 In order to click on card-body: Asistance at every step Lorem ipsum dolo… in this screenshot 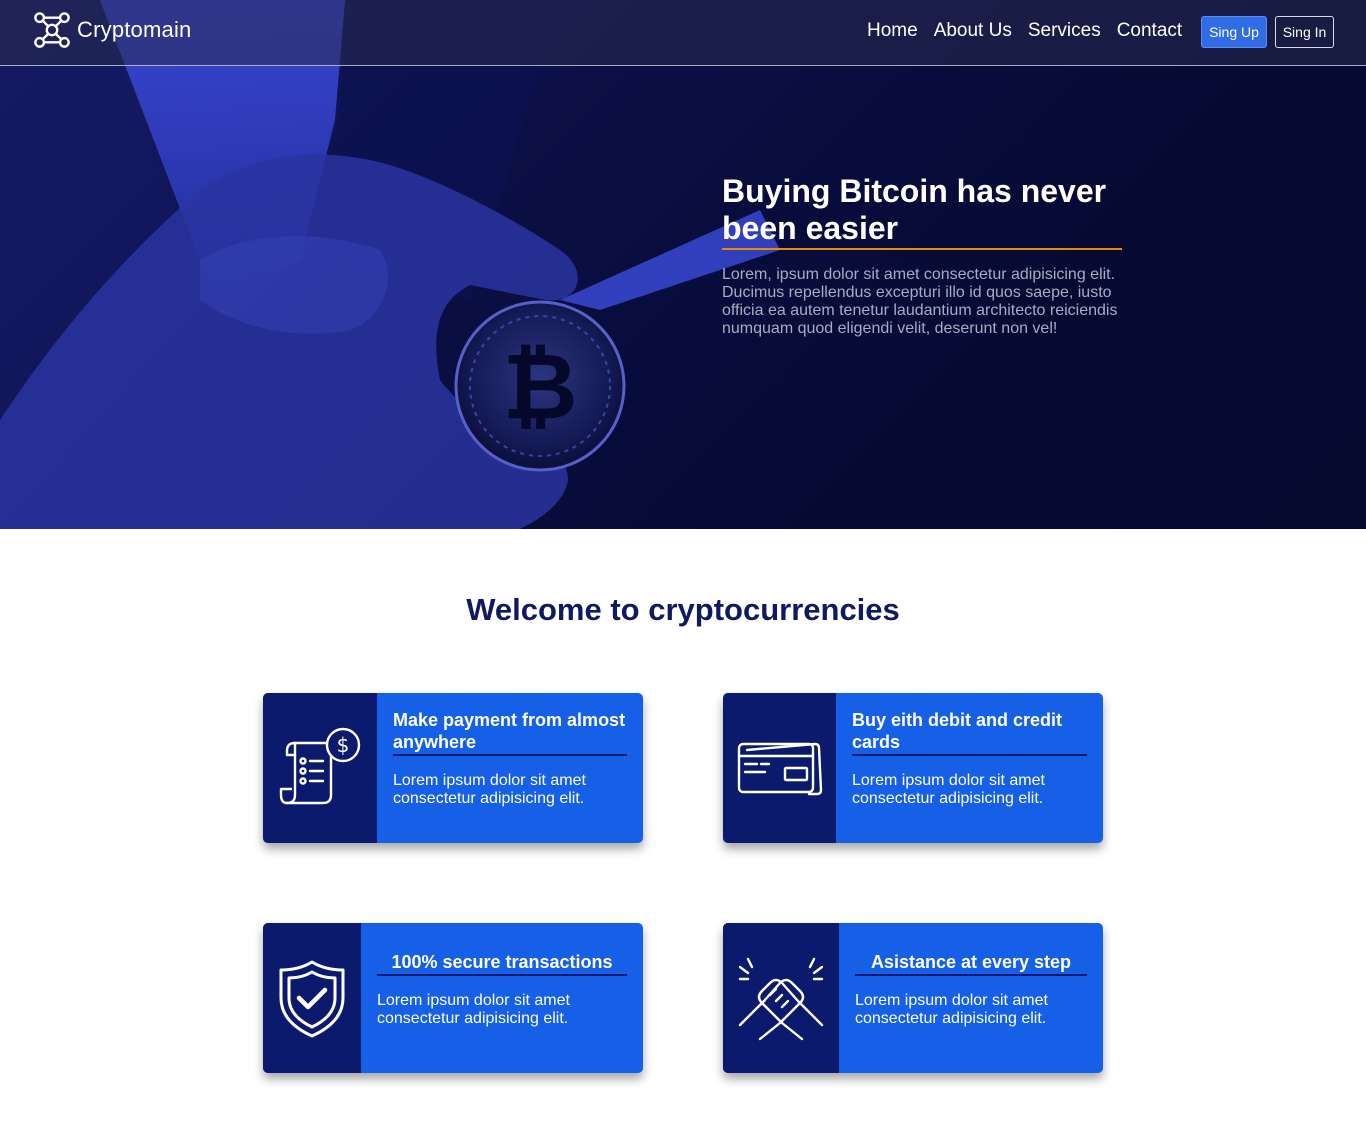, I will do `click(971, 998)`.